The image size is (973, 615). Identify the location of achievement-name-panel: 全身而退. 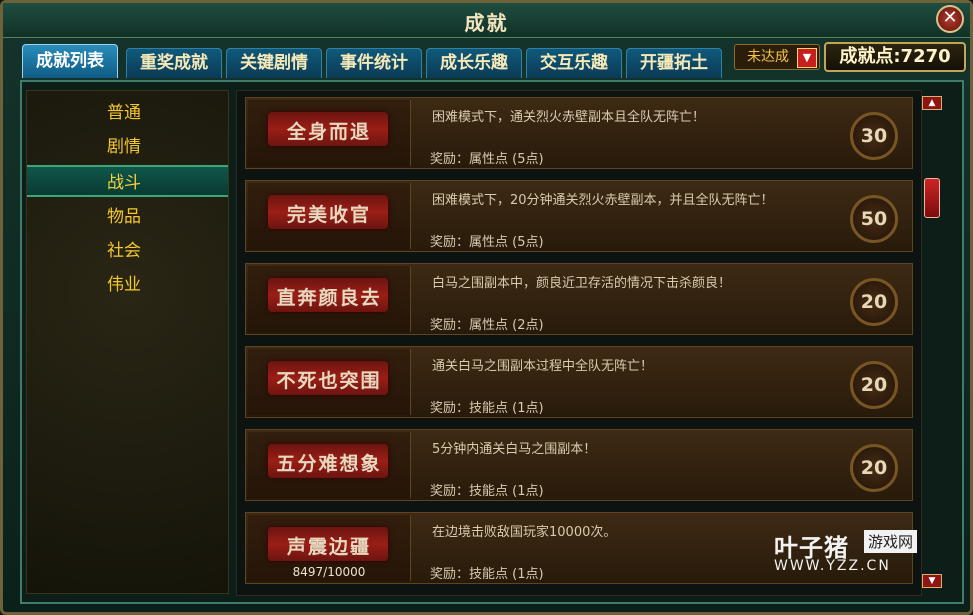
(329, 133).